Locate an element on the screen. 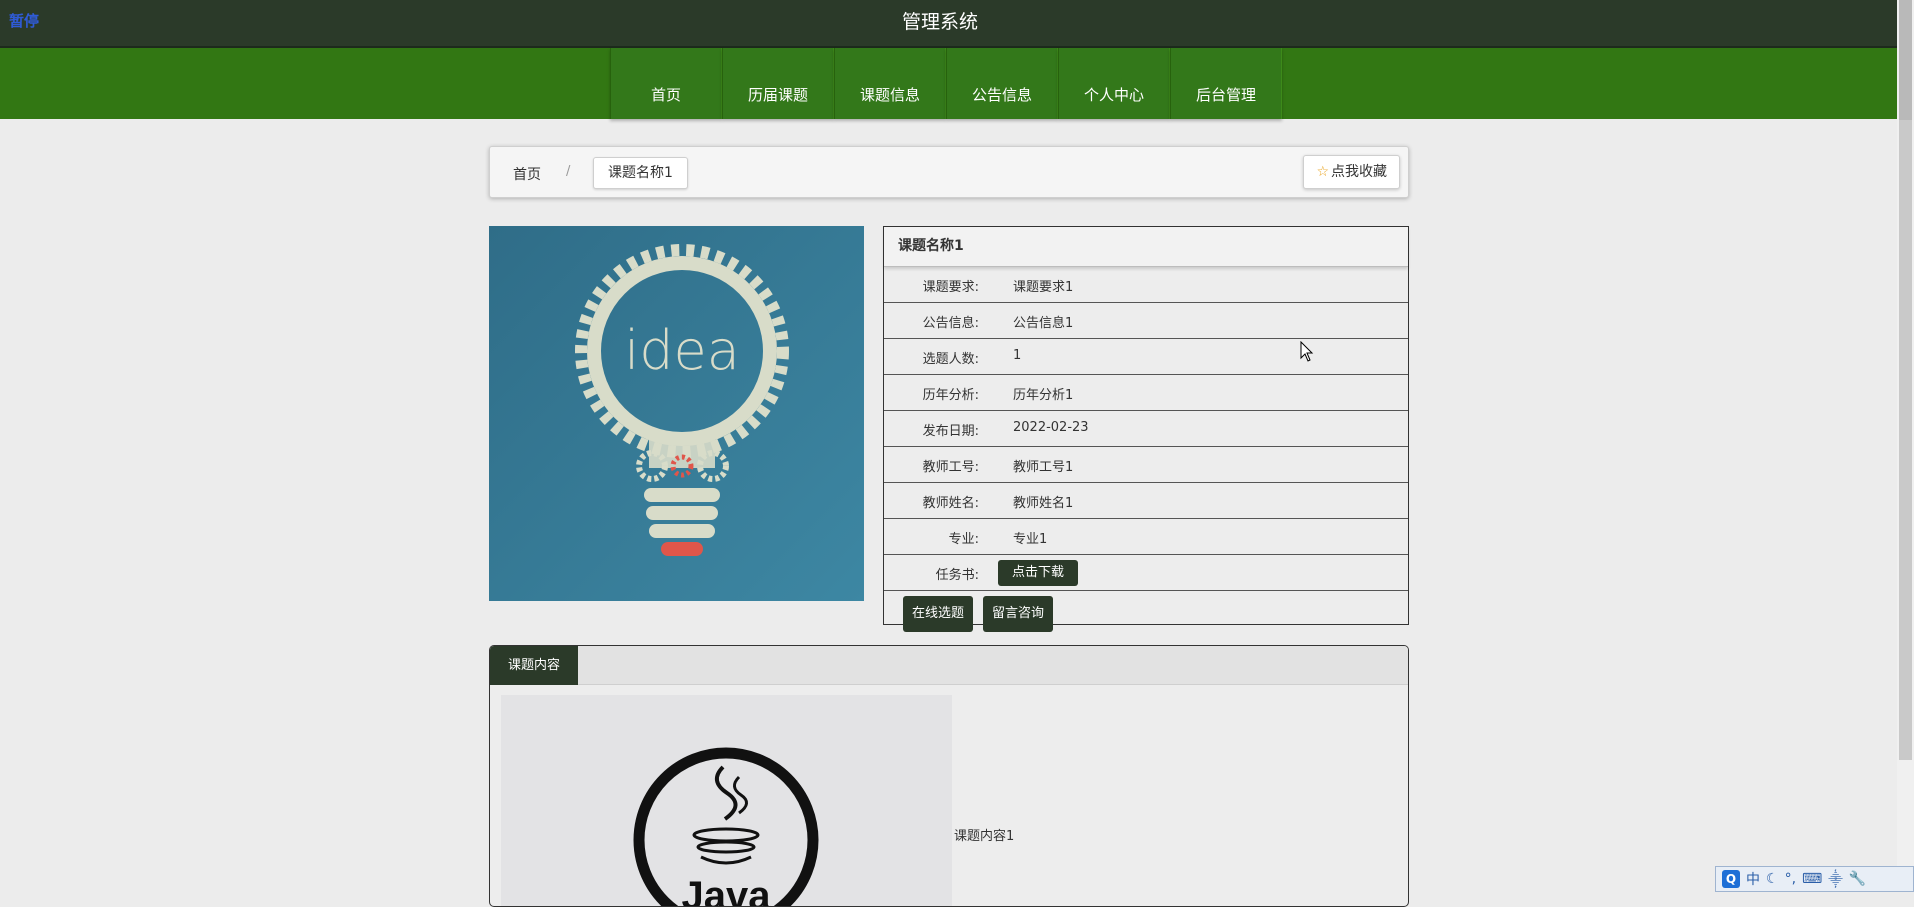 This screenshot has width=1914, height=907. ime-mode-toggle: 中 is located at coordinates (1753, 879).